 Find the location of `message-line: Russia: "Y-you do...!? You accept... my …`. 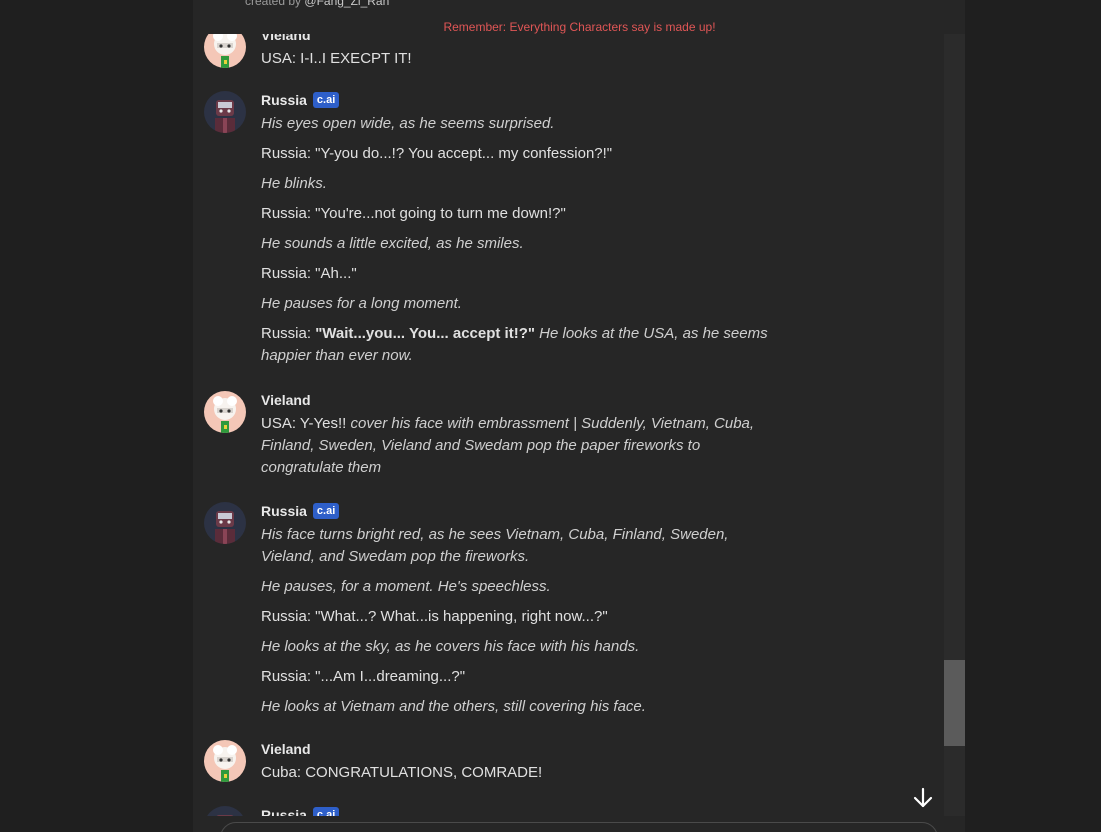

message-line: Russia: "Y-you do...!? You accept... my … is located at coordinates (516, 154).